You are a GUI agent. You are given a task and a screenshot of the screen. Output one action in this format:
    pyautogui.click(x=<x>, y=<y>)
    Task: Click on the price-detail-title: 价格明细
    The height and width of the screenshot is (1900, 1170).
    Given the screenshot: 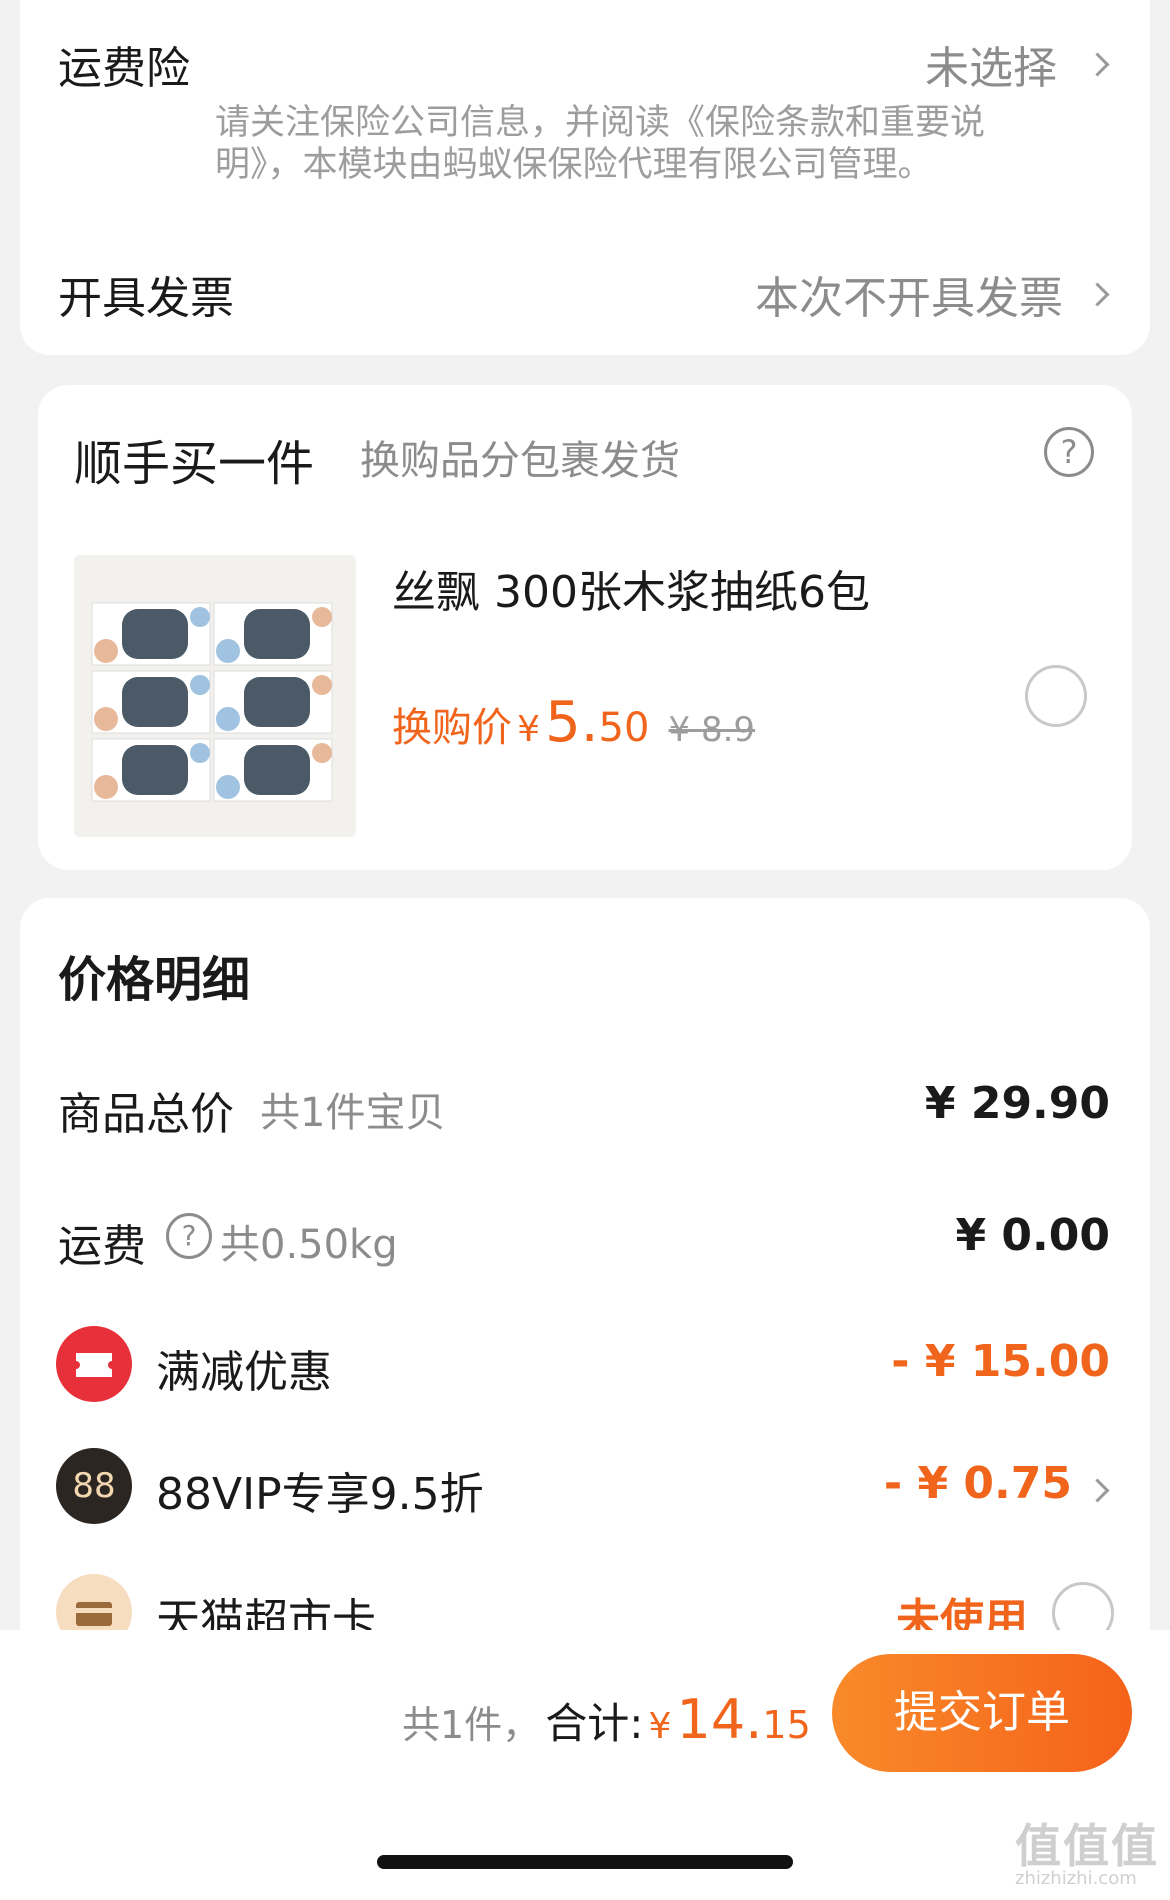 What is the action you would take?
    pyautogui.click(x=154, y=980)
    